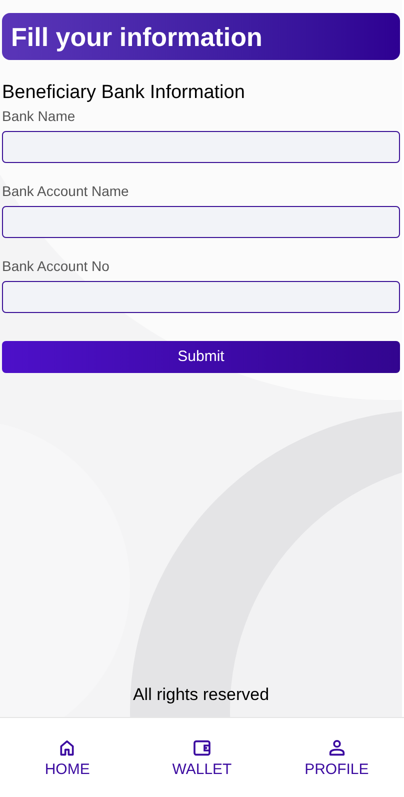  What do you see at coordinates (201, 357) in the screenshot?
I see `submit-button: Submit` at bounding box center [201, 357].